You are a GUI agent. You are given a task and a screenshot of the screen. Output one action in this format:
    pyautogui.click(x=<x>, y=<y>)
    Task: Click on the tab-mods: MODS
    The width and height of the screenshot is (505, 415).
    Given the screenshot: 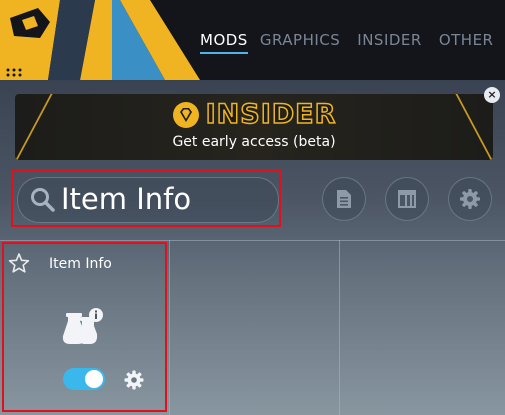 What is the action you would take?
    pyautogui.click(x=224, y=41)
    